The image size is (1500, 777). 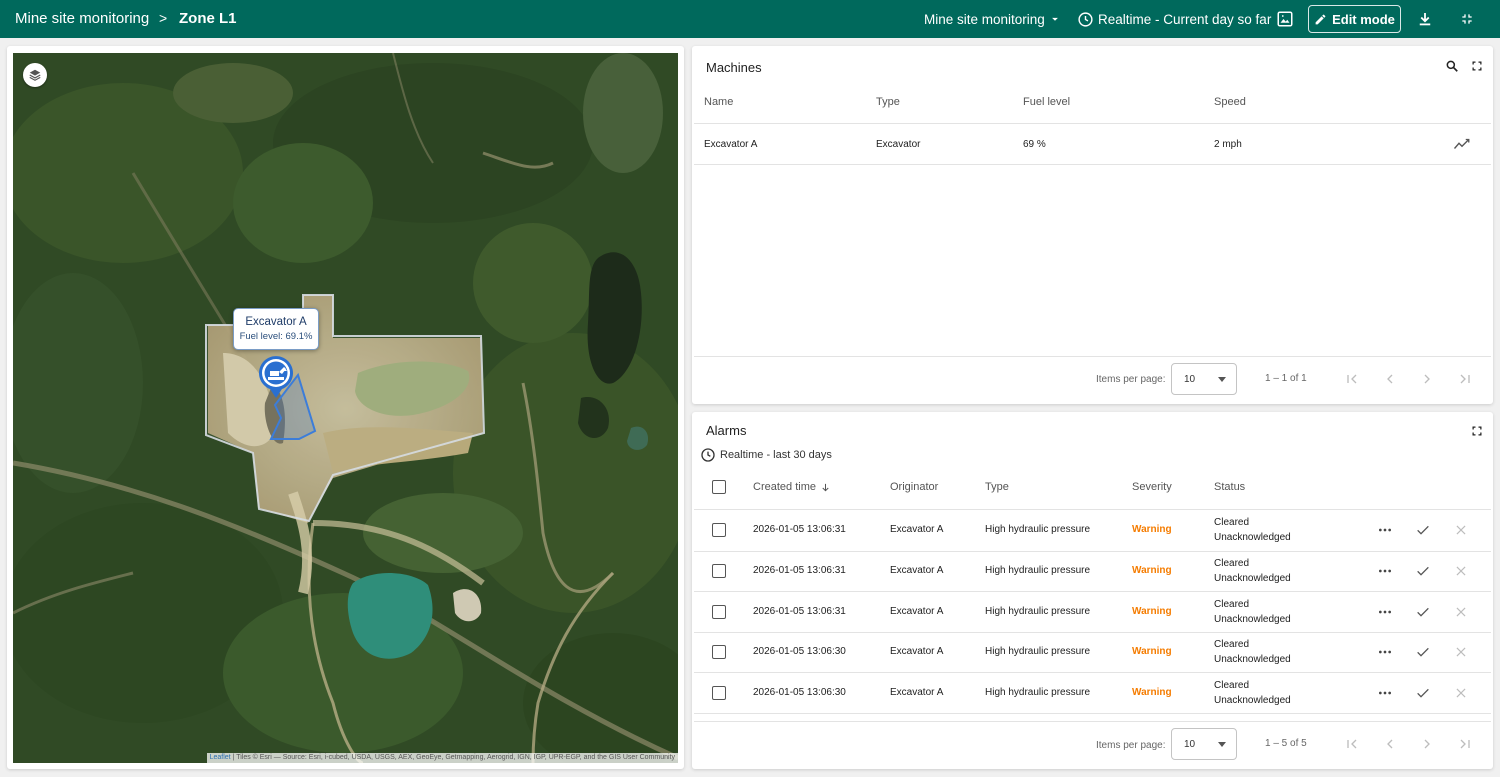 I want to click on image-frame-icon, so click(x=1285, y=19).